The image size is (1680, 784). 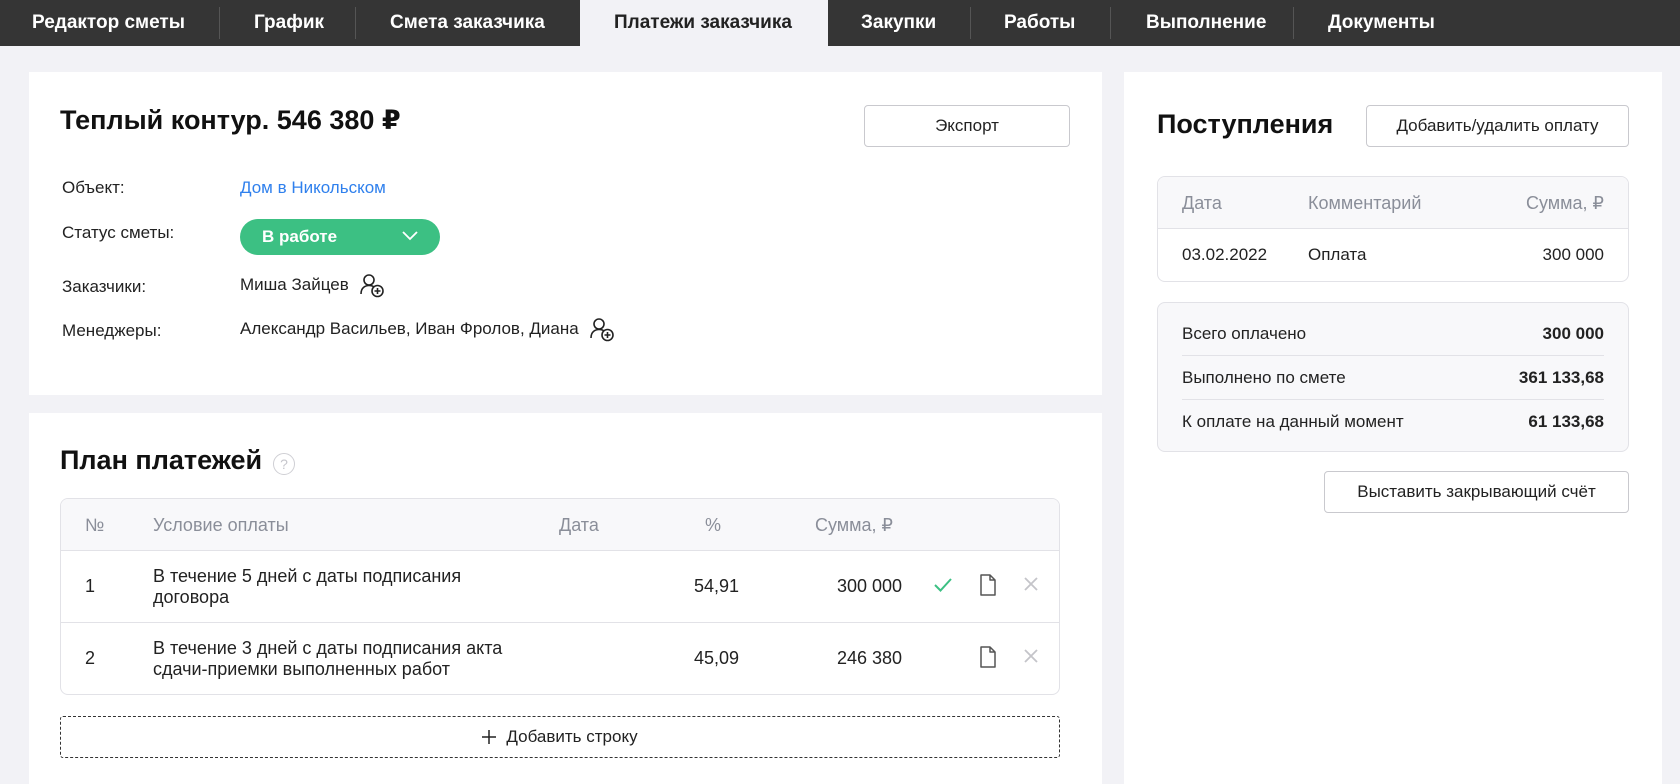 I want to click on row-number: 2, so click(x=90, y=658).